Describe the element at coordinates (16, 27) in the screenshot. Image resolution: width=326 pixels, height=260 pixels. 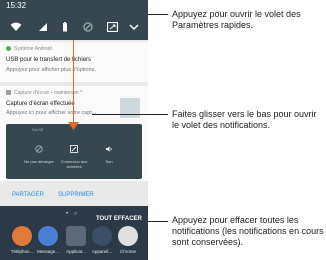
I see `wifi-icon` at that location.